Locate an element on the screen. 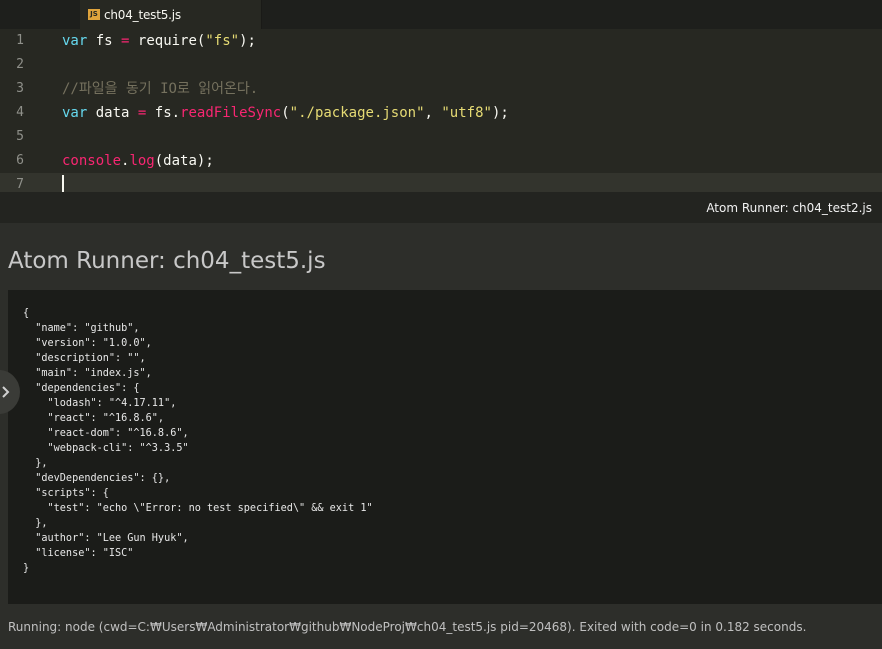  output-line: "version": "1.0.0", is located at coordinates (87, 343).